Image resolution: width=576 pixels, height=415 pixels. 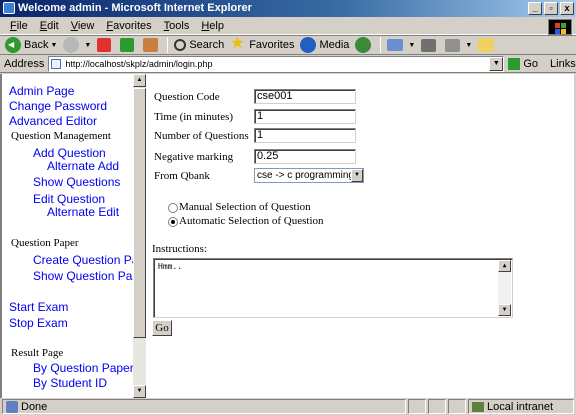 I want to click on qbank-select: cse -> c programming ▼, so click(x=309, y=175).